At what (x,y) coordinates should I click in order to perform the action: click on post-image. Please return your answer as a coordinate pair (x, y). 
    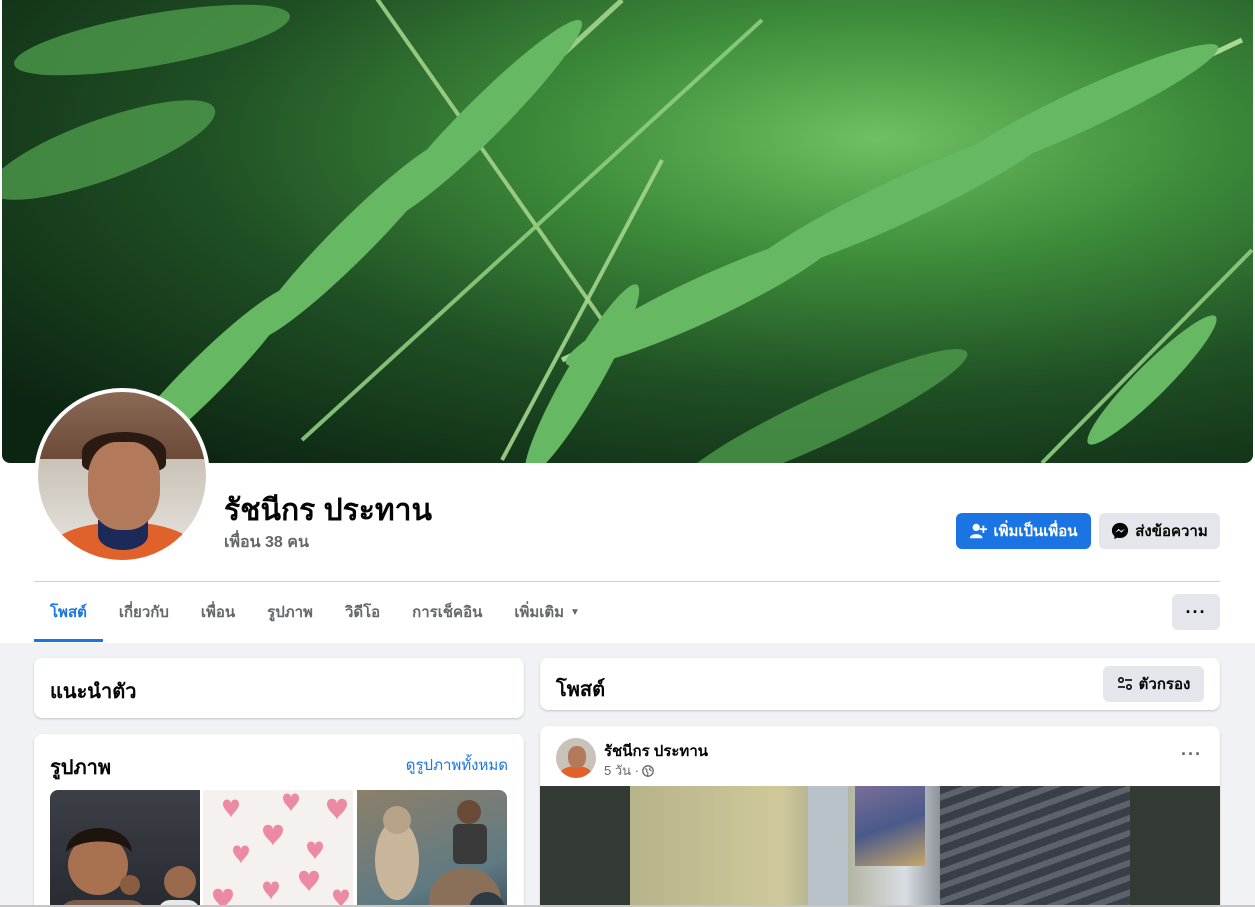
    Looking at the image, I should click on (880, 846).